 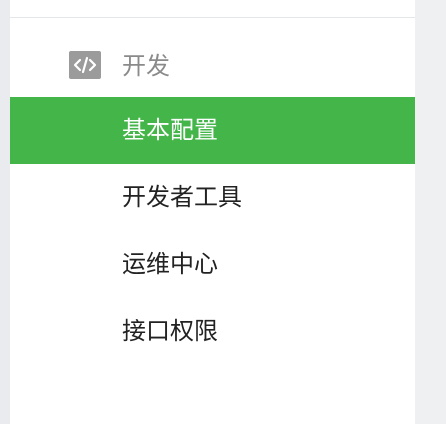 I want to click on sidebar-item-label: 接口权限, so click(x=170, y=331).